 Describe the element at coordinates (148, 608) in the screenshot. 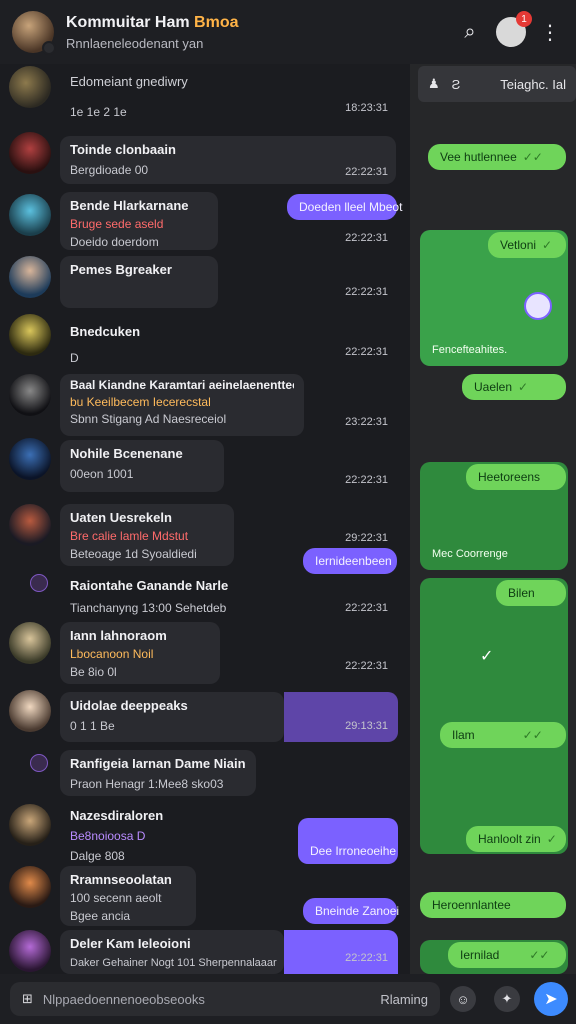

I see `message-text: Tianchanyng 13:00 Sehetdeb` at that location.